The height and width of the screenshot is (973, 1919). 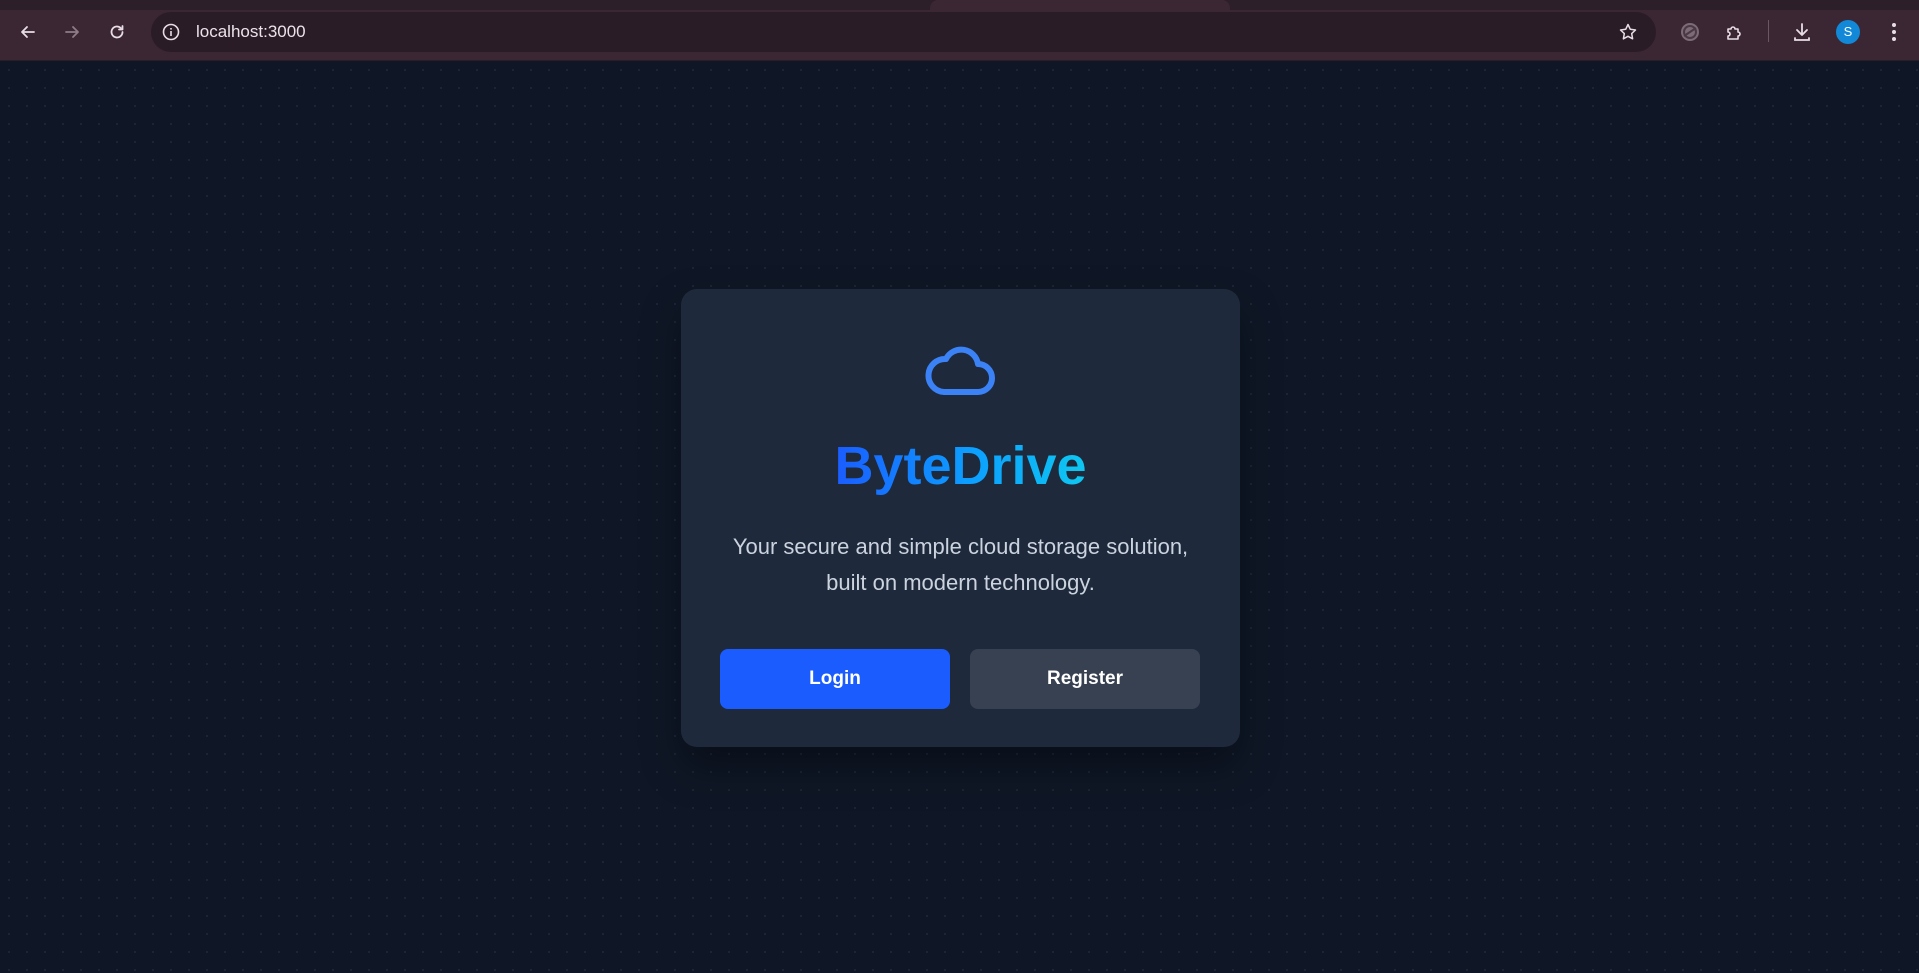 I want to click on brand-name: ByteDrive, so click(x=960, y=466).